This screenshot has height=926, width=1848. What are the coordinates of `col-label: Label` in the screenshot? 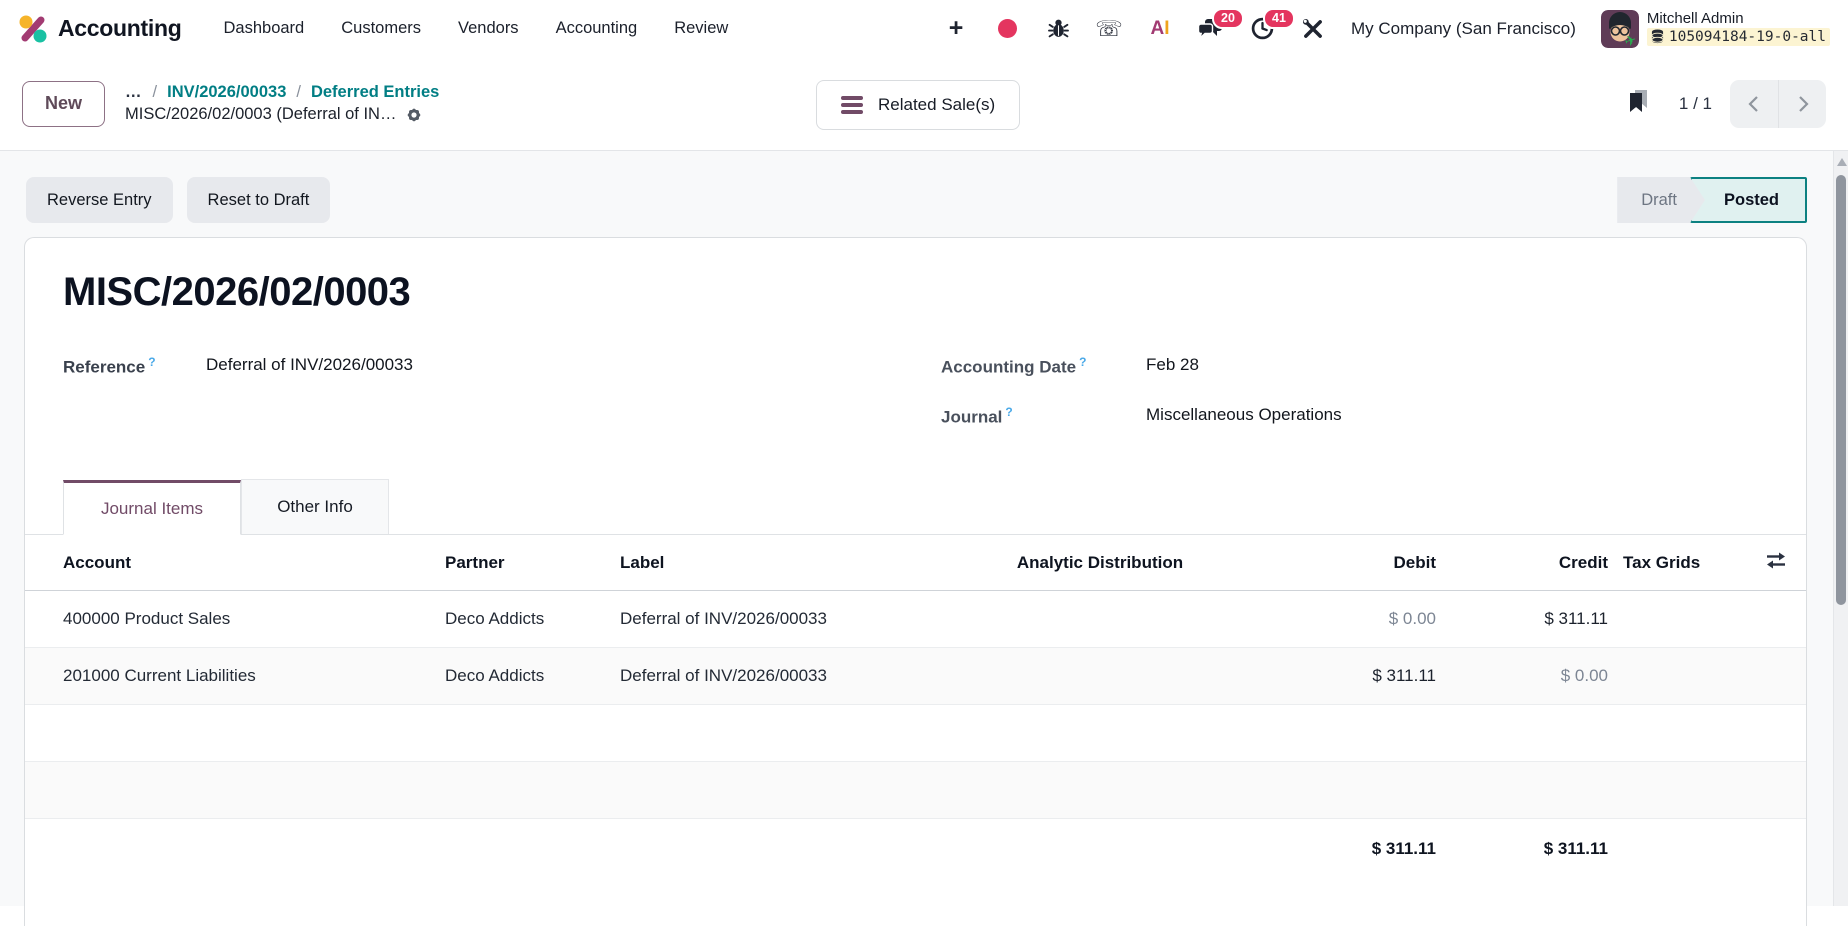 It's located at (642, 562).